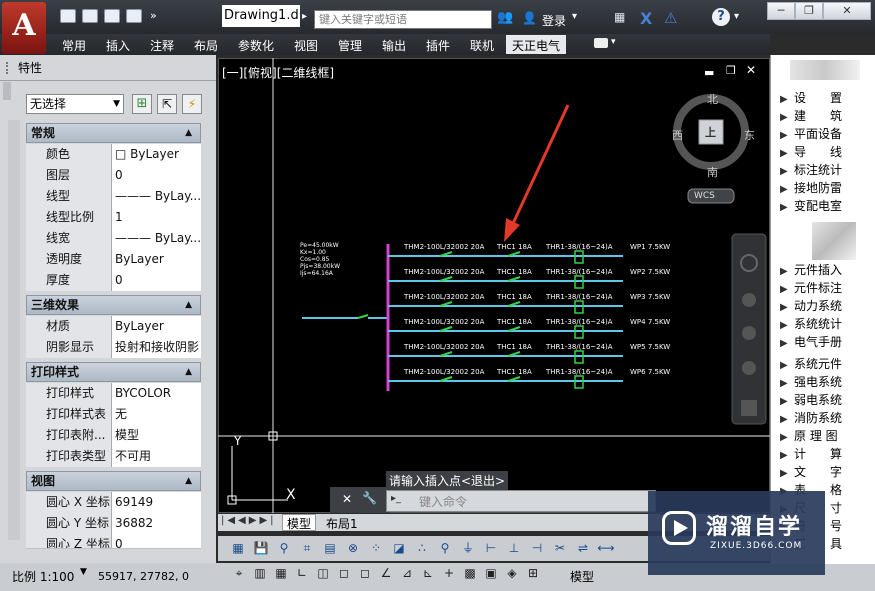 The image size is (875, 591). I want to click on tab-plugins: 插件, so click(438, 45).